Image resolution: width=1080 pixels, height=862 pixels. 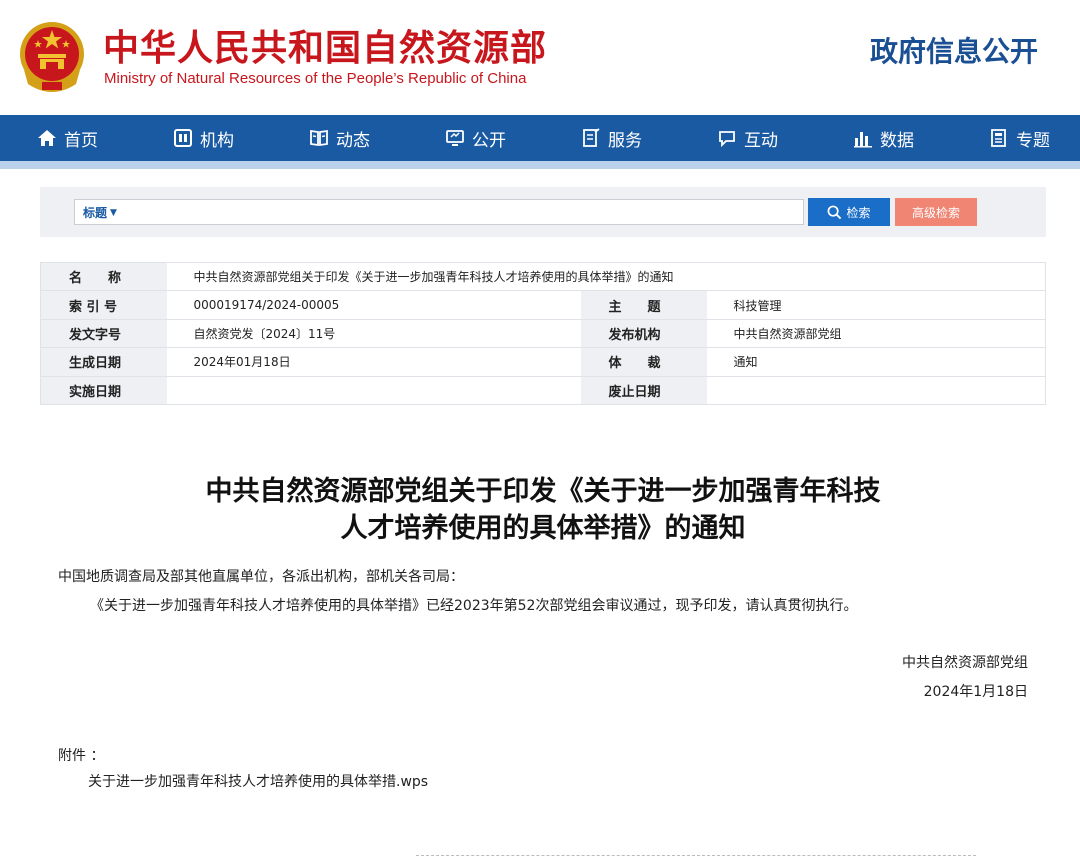 What do you see at coordinates (258, 781) in the screenshot?
I see `attachment-link: 关于进一步加强青年科技人才培养使用的具体举措.wps` at bounding box center [258, 781].